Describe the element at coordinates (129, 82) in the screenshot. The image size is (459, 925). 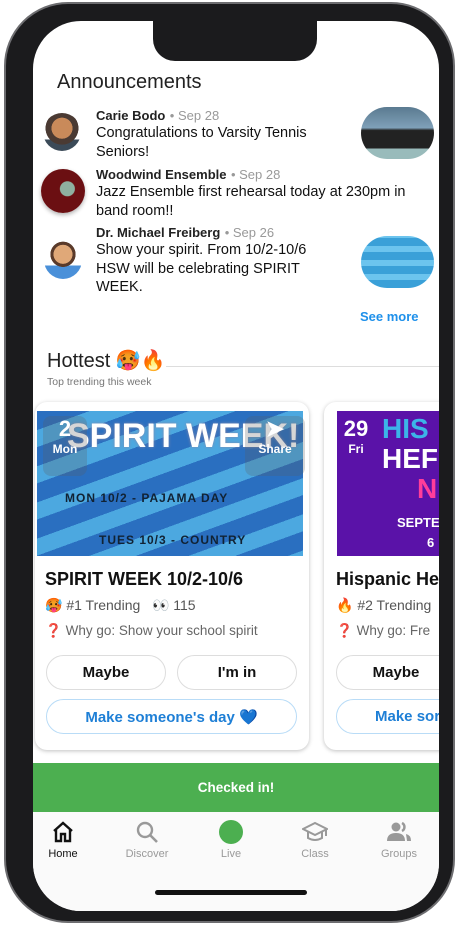
I see `announcements-title: Announcements` at that location.